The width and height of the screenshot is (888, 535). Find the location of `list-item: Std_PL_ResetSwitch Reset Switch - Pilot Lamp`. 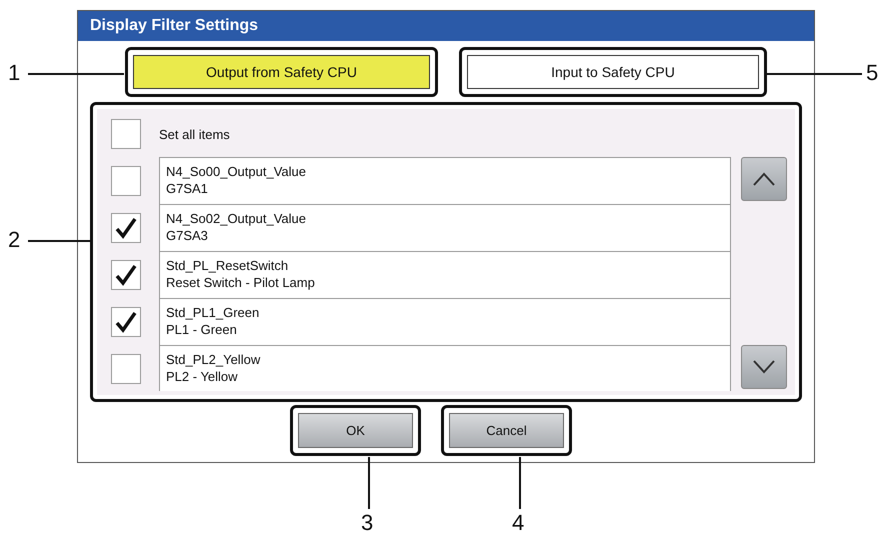

list-item: Std_PL_ResetSwitch Reset Switch - Pilot Lamp is located at coordinates (445, 275).